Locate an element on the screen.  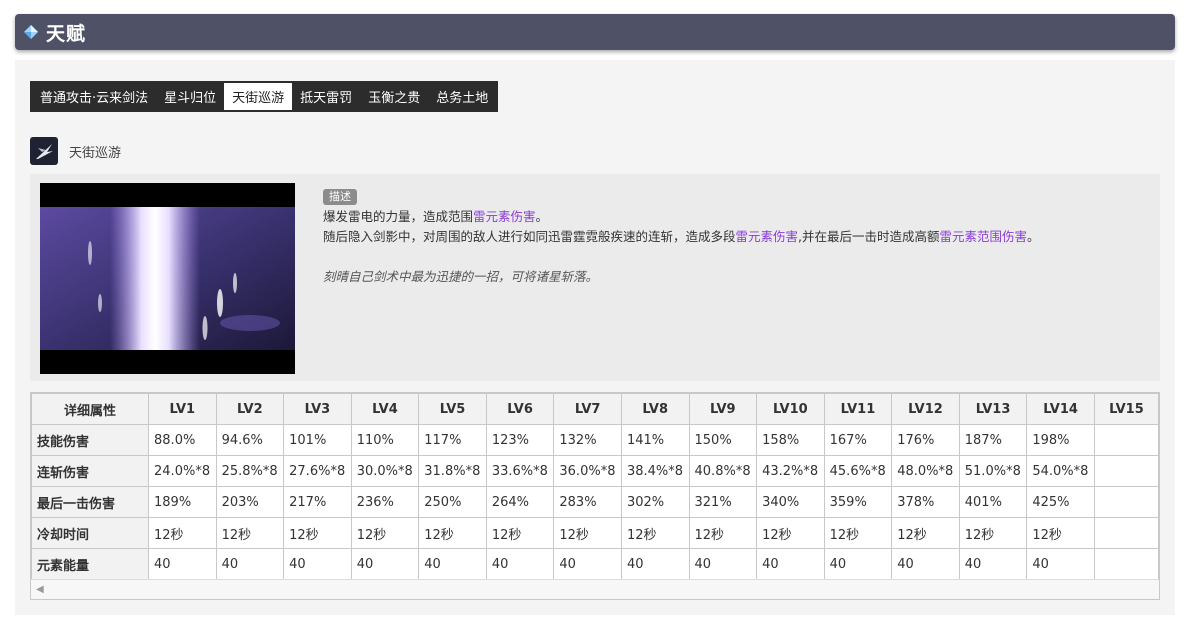
table-cell: 340% is located at coordinates (790, 502).